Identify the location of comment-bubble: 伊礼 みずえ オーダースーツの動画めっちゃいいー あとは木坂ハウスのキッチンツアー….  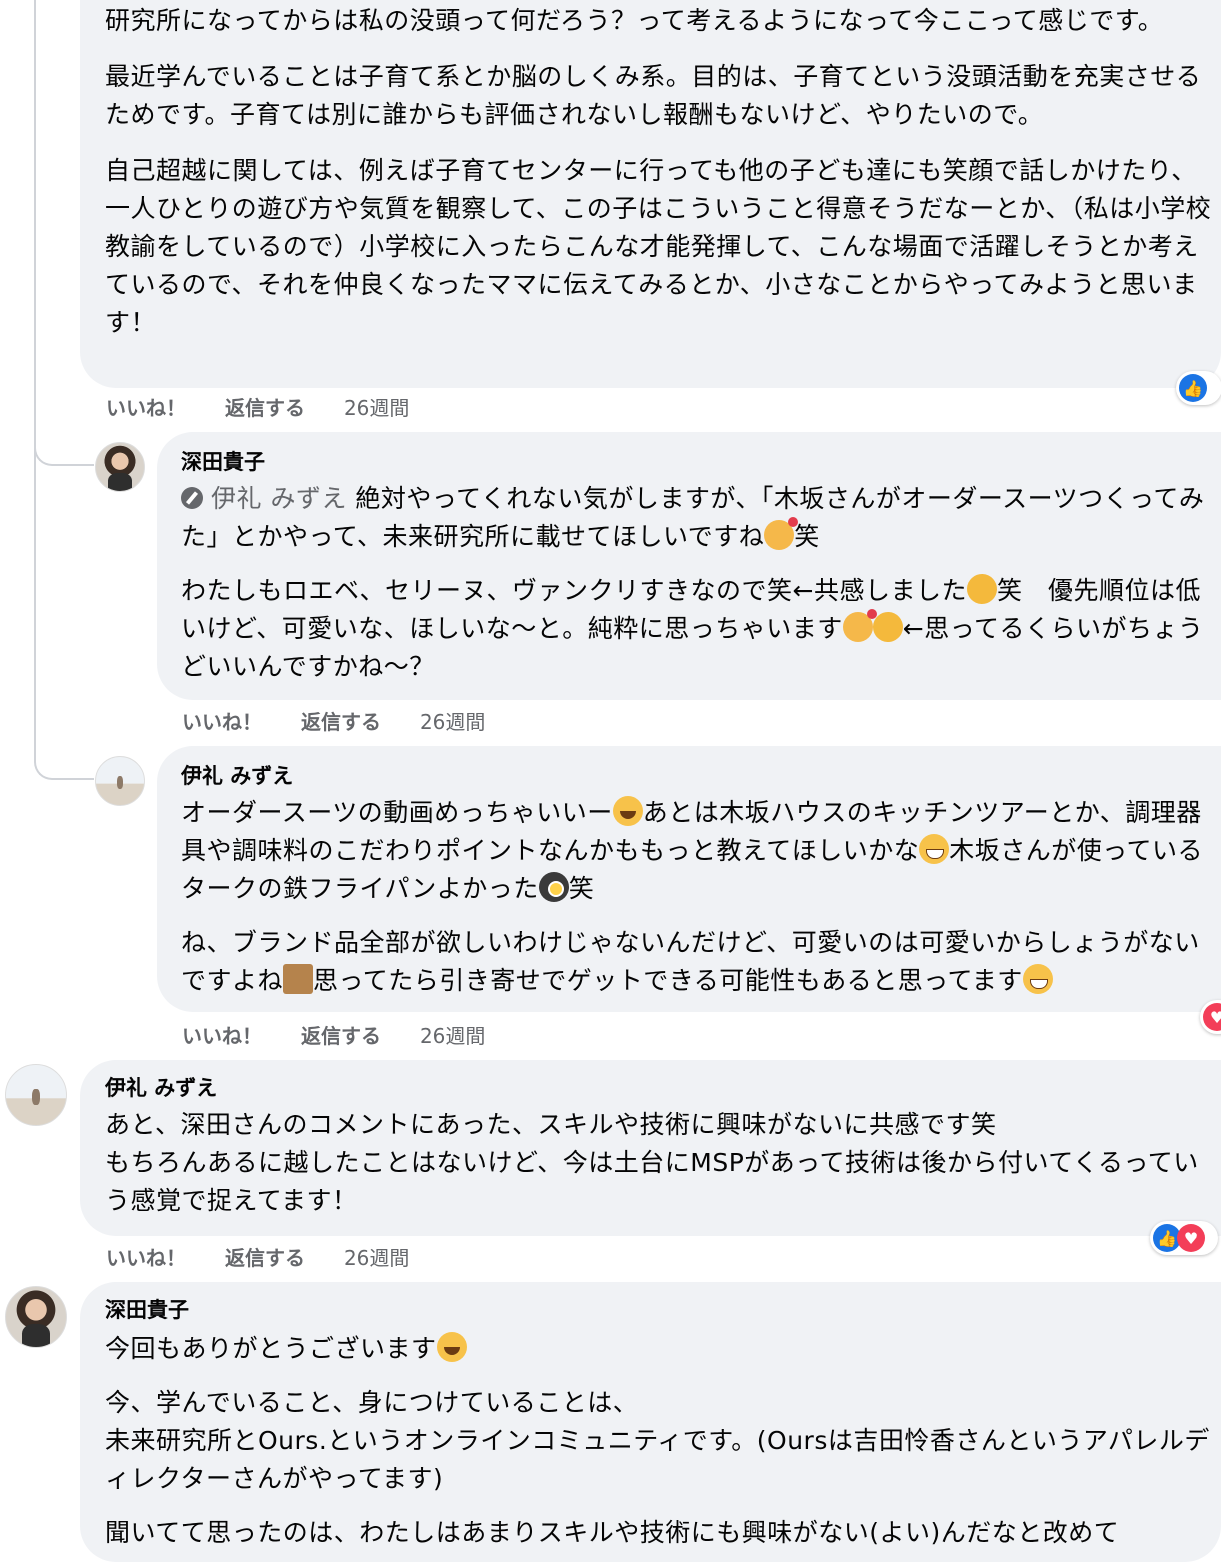
(689, 879).